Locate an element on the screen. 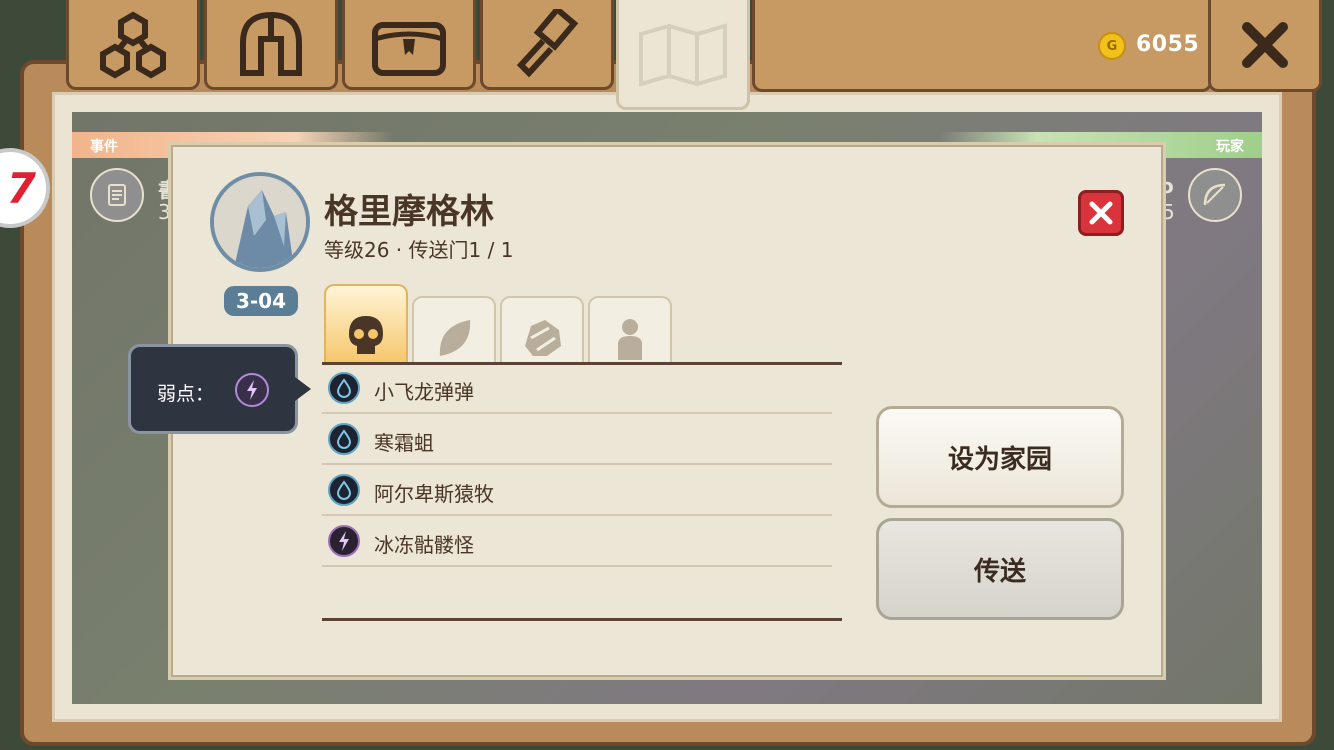 The height and width of the screenshot is (750, 1334). creature-name: 冰冻骷髅怪 is located at coordinates (424, 545).